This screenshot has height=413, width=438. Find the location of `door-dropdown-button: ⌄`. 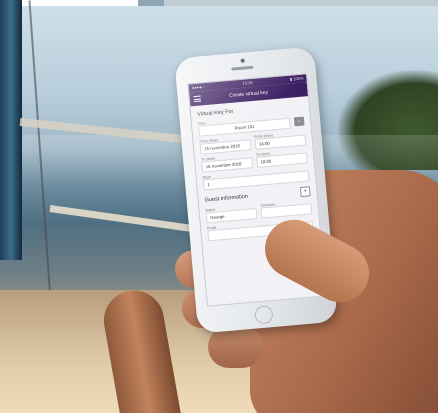

door-dropdown-button: ⌄ is located at coordinates (299, 121).